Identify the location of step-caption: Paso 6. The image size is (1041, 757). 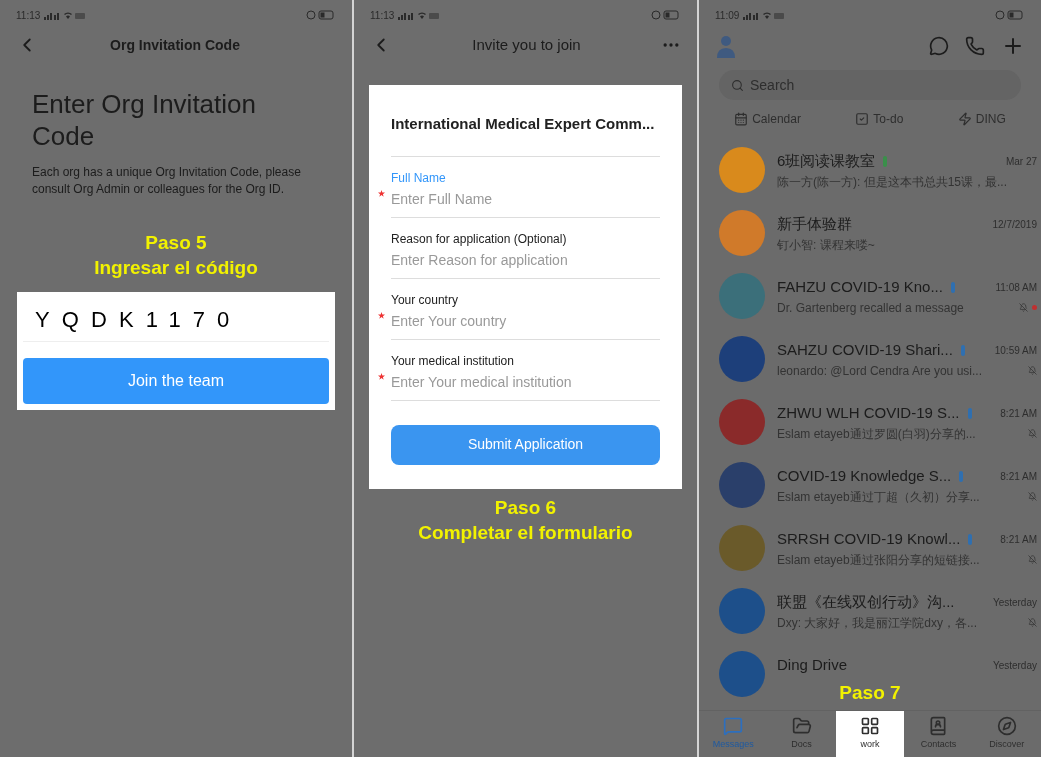
(525, 507).